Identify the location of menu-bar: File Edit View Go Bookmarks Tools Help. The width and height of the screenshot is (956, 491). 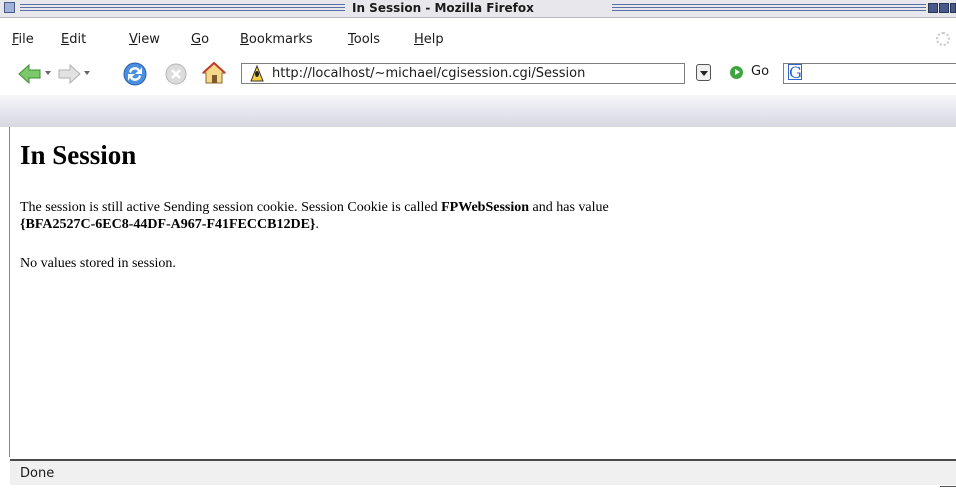
(478, 40).